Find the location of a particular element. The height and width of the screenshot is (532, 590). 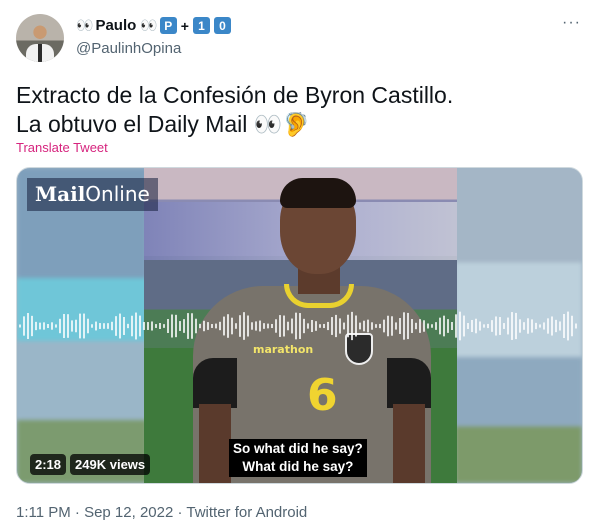

user-handle: @PaulinhOpina is located at coordinates (128, 48).